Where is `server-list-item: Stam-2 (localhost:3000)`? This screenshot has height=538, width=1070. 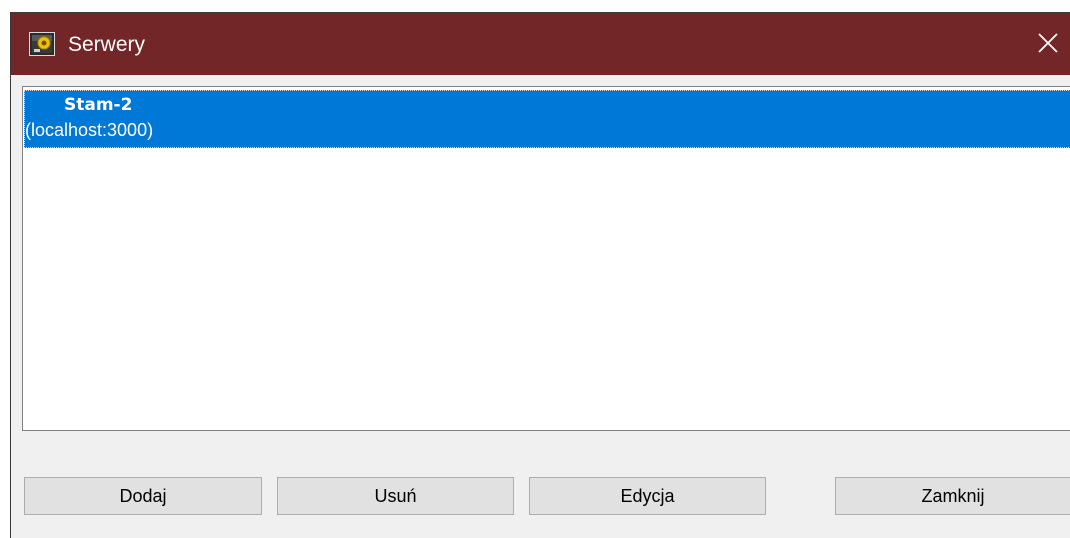 server-list-item: Stam-2 (localhost:3000) is located at coordinates (547, 119).